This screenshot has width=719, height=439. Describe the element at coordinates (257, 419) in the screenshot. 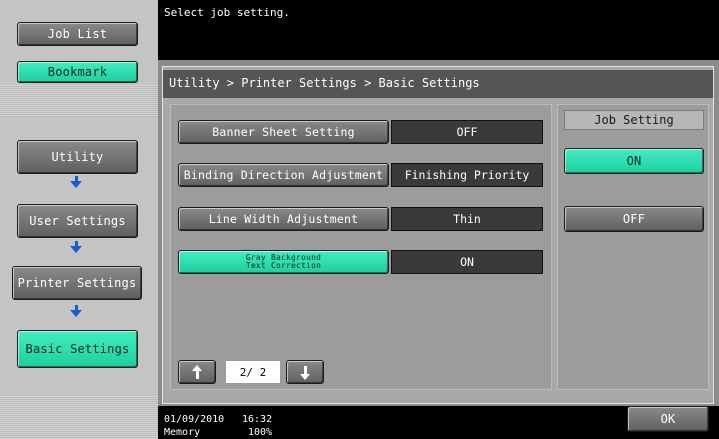

I see `status-time: 16:32` at that location.